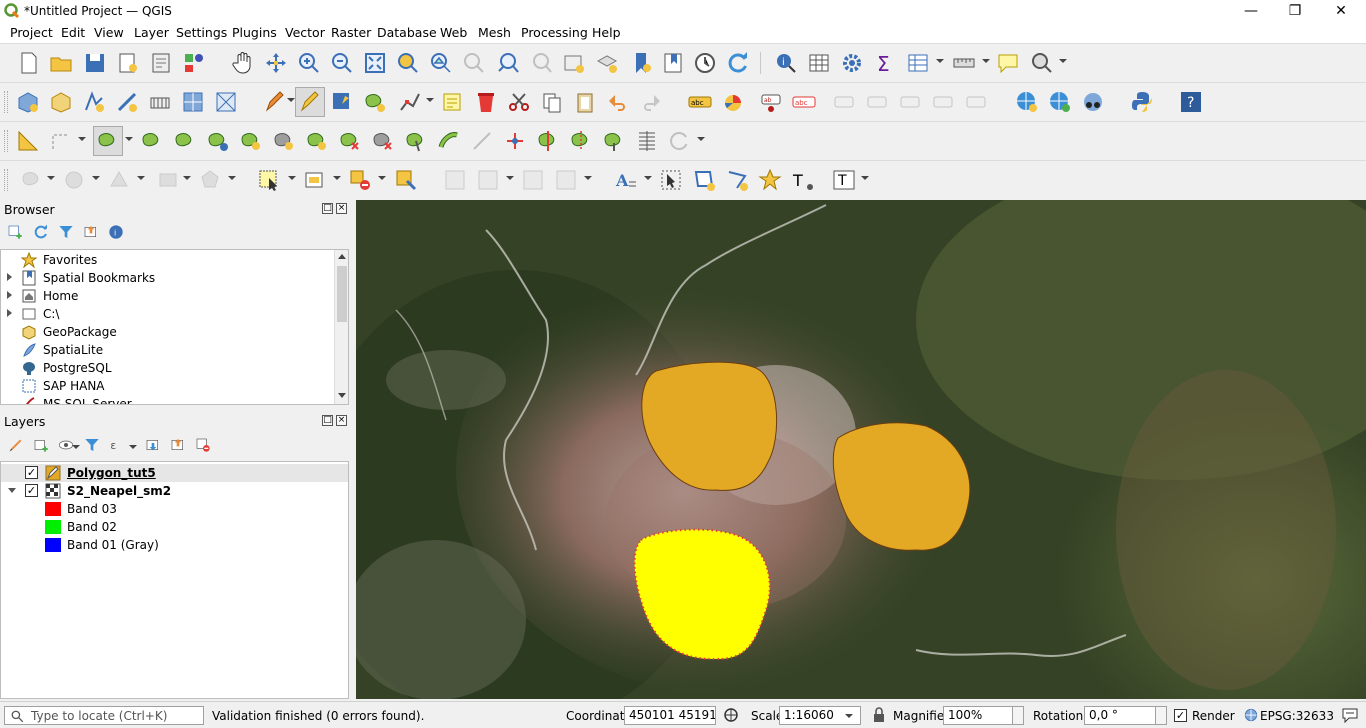  Describe the element at coordinates (174, 473) in the screenshot. I see `layer-polygon-tut5: ✓ Polygon_tut5` at that location.